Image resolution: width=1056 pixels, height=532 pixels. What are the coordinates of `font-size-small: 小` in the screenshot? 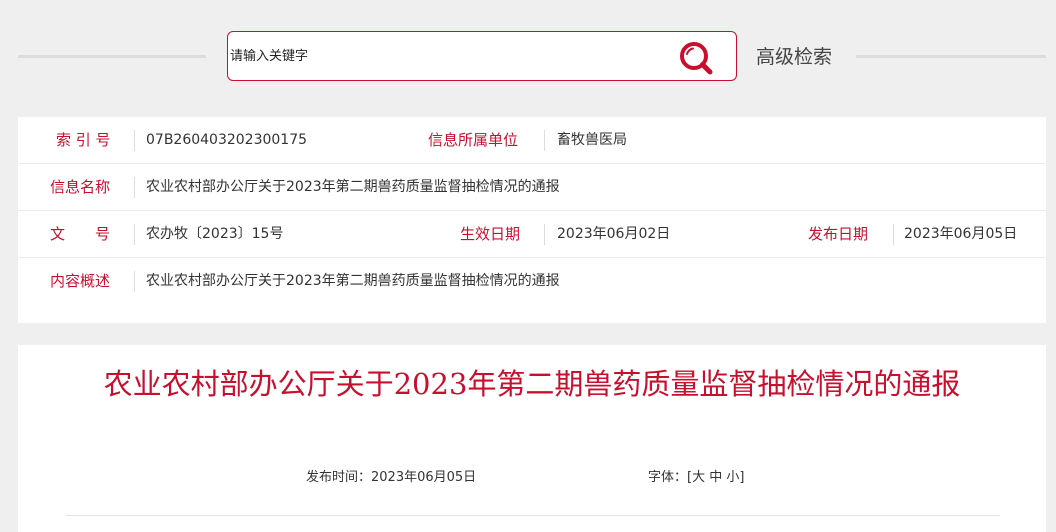 It's located at (732, 477).